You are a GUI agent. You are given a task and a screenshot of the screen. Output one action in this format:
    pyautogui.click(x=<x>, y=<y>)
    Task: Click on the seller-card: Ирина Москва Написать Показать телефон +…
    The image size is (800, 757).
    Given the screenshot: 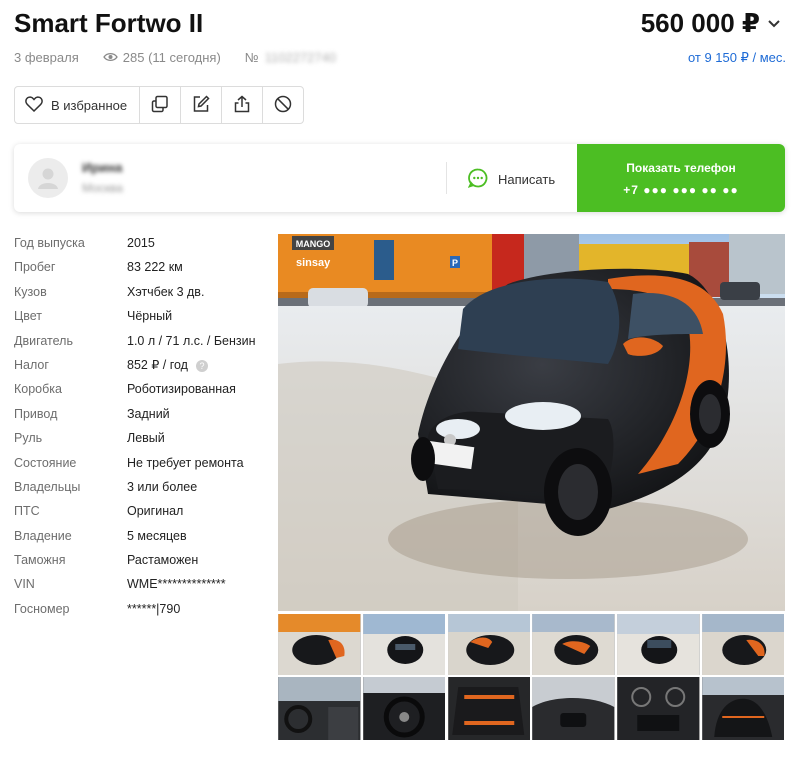 What is the action you would take?
    pyautogui.click(x=399, y=178)
    